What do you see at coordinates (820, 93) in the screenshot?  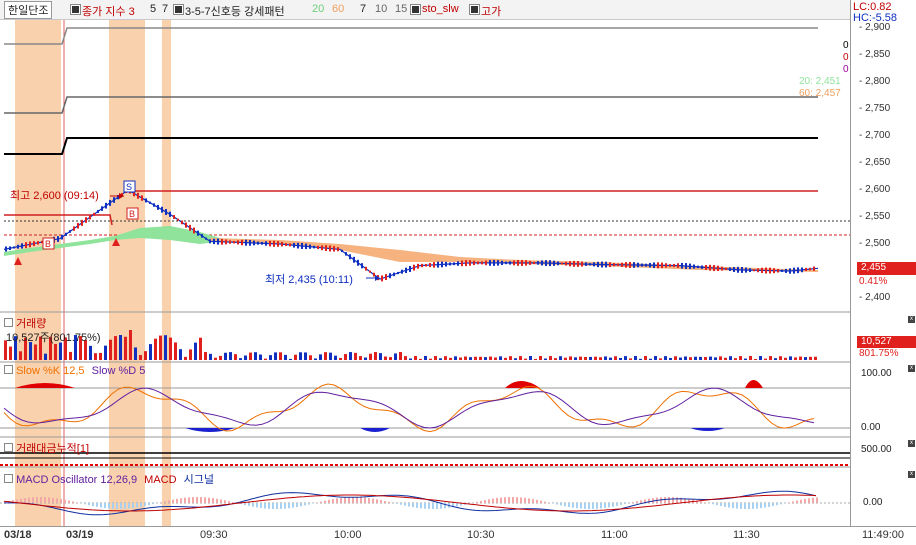 I see `ma60-label: 60: 2,457` at bounding box center [820, 93].